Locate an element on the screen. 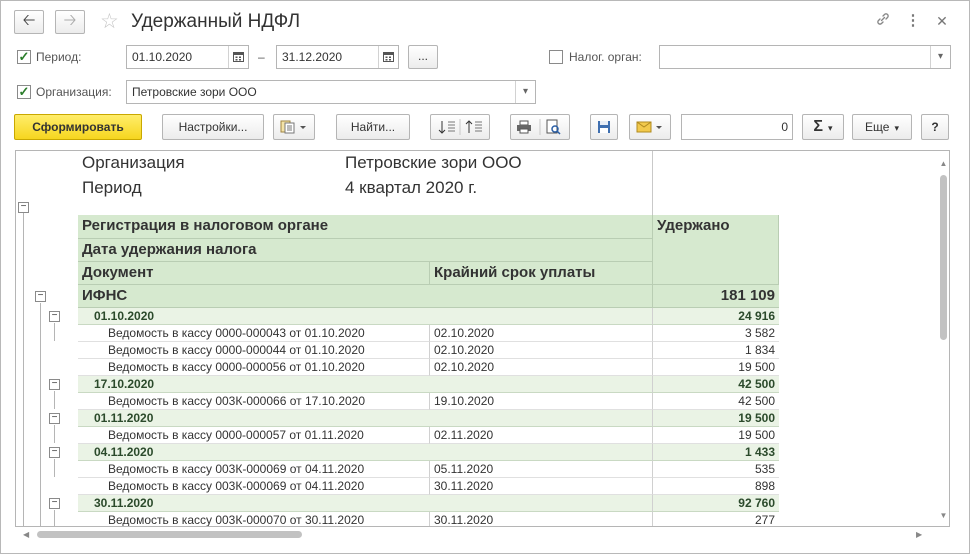 The width and height of the screenshot is (970, 554). withheld-cell: 42 500 is located at coordinates (716, 401).